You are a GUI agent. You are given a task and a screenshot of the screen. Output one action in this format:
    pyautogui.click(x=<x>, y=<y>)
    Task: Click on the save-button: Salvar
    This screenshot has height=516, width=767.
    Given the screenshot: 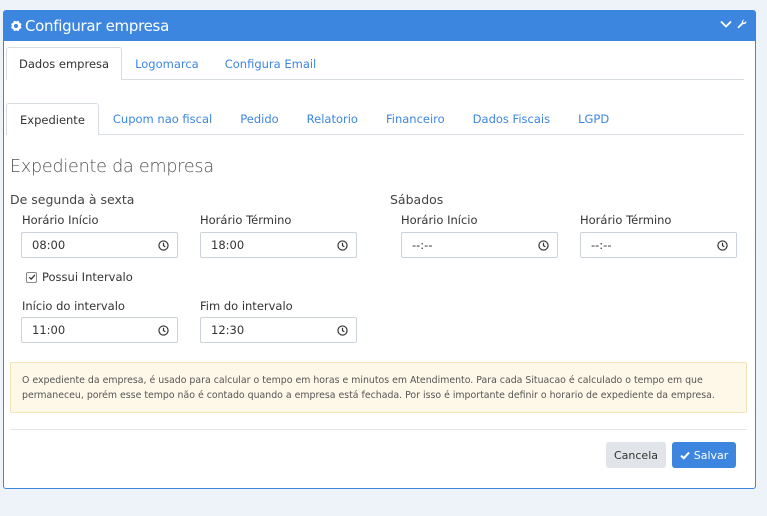 What is the action you would take?
    pyautogui.click(x=704, y=455)
    